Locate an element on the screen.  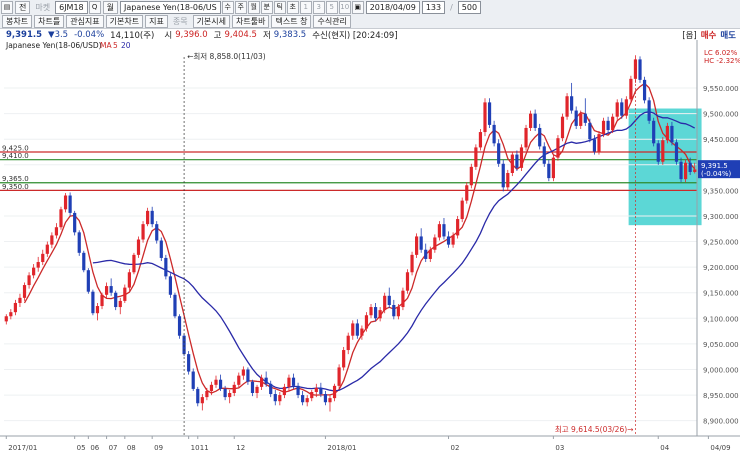
y-tick-label: 8,950.000 is located at coordinates (721, 396).